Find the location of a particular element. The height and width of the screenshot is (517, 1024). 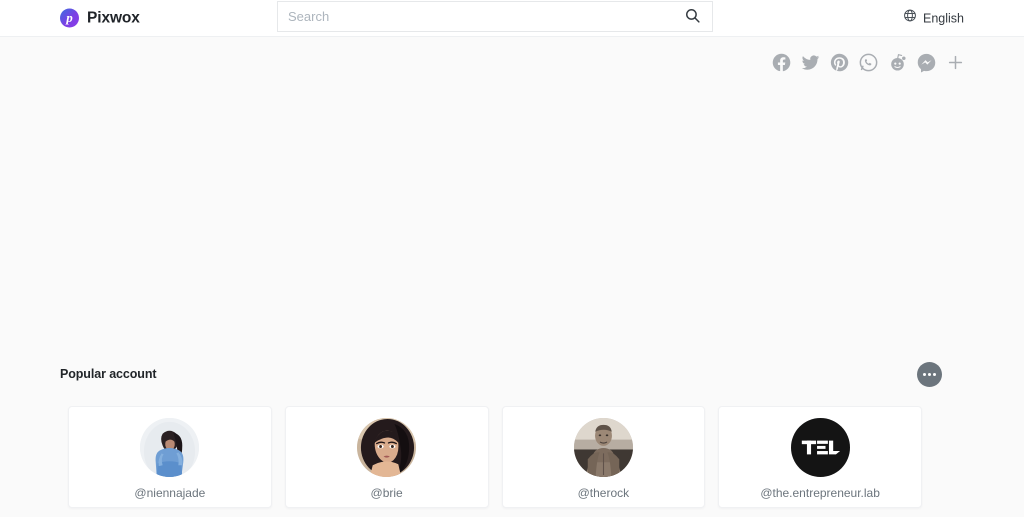

account-card: @niennajade is located at coordinates (170, 457).